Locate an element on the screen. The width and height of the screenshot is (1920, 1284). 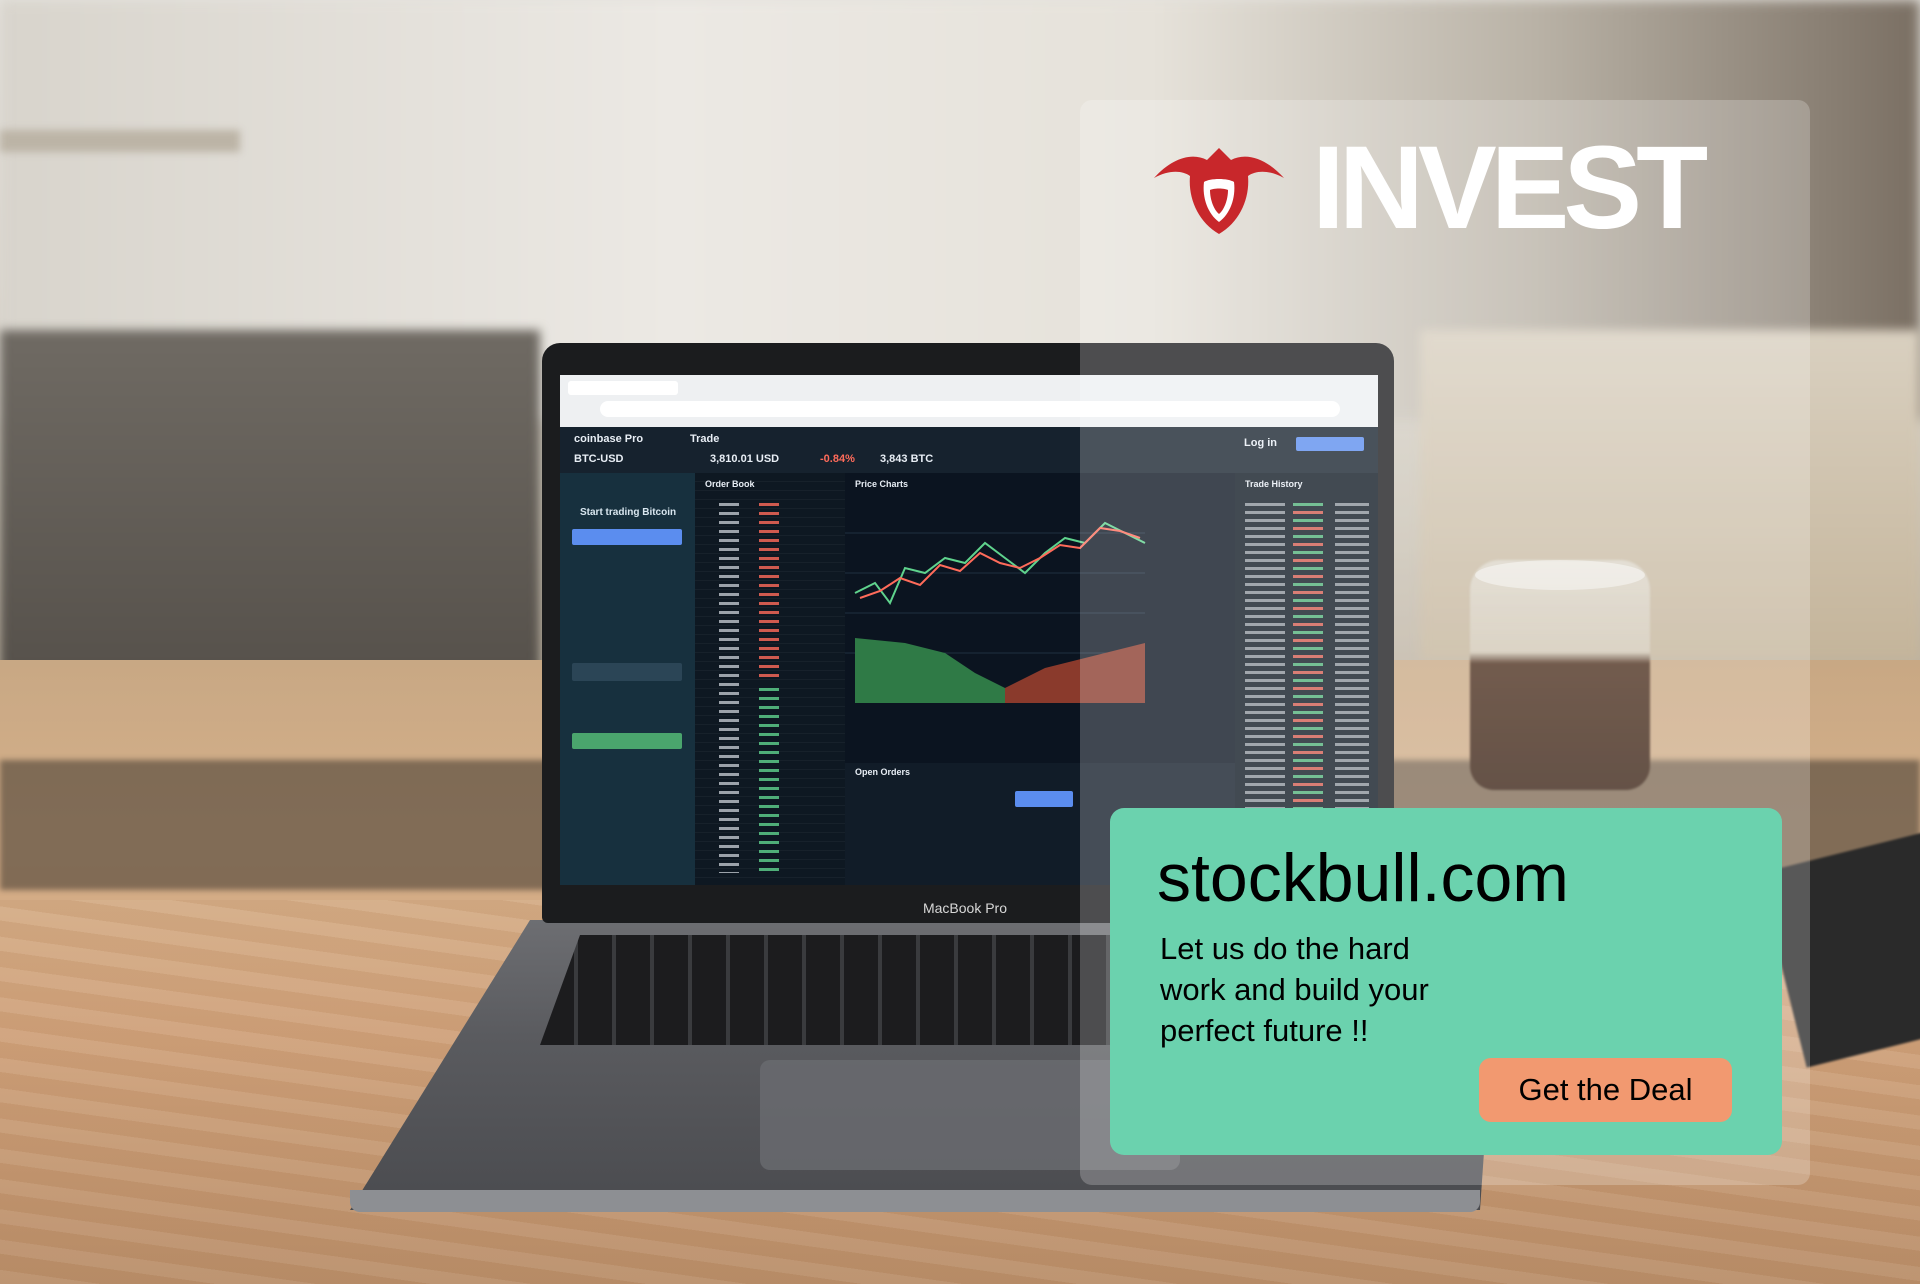
exchange-pair: BTC-USD is located at coordinates (599, 459).